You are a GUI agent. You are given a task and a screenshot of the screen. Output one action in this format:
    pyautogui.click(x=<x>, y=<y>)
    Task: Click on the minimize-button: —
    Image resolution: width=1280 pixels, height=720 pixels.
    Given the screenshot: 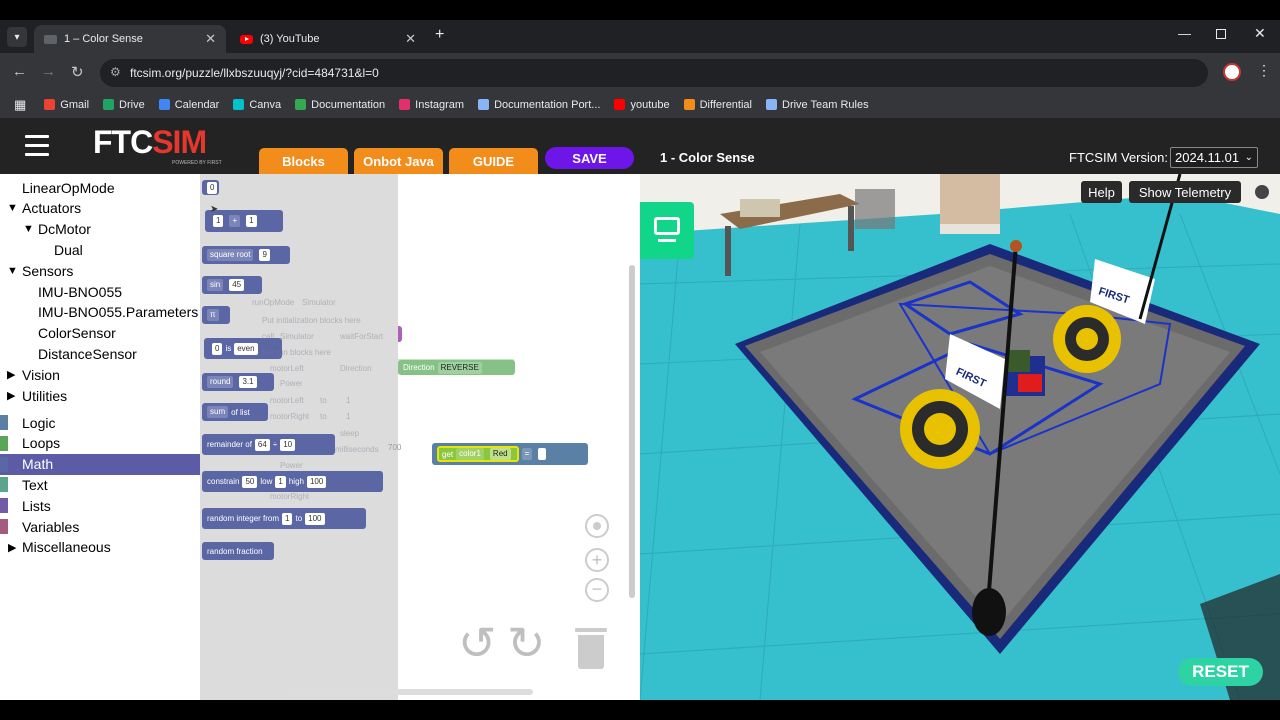 What is the action you would take?
    pyautogui.click(x=1184, y=33)
    